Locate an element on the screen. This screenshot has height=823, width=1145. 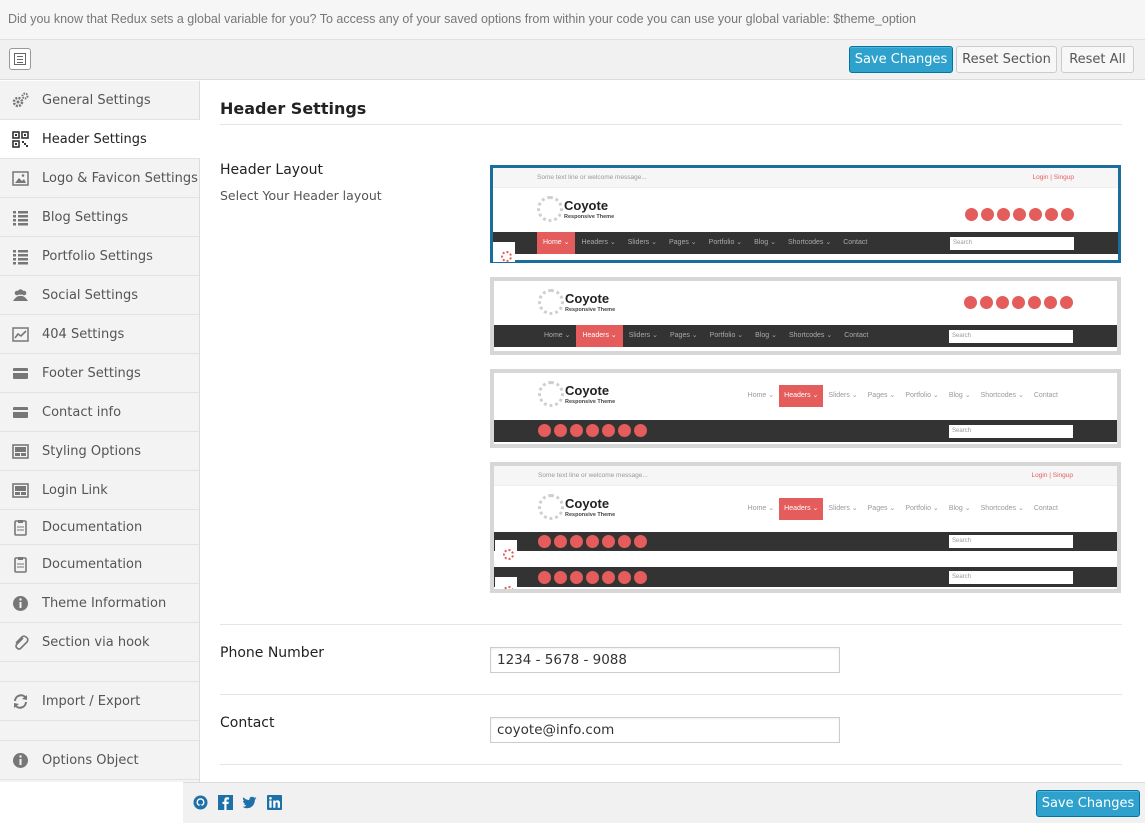
sidebar-item-blog-settings: Blog Settings is located at coordinates (99, 217).